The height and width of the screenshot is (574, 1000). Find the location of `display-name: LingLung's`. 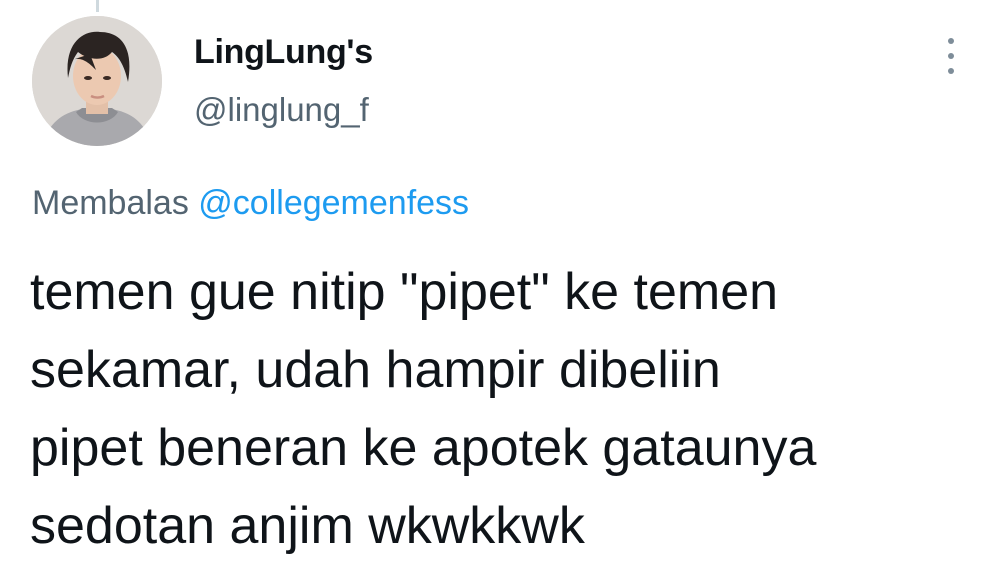

display-name: LingLung's is located at coordinates (283, 52).